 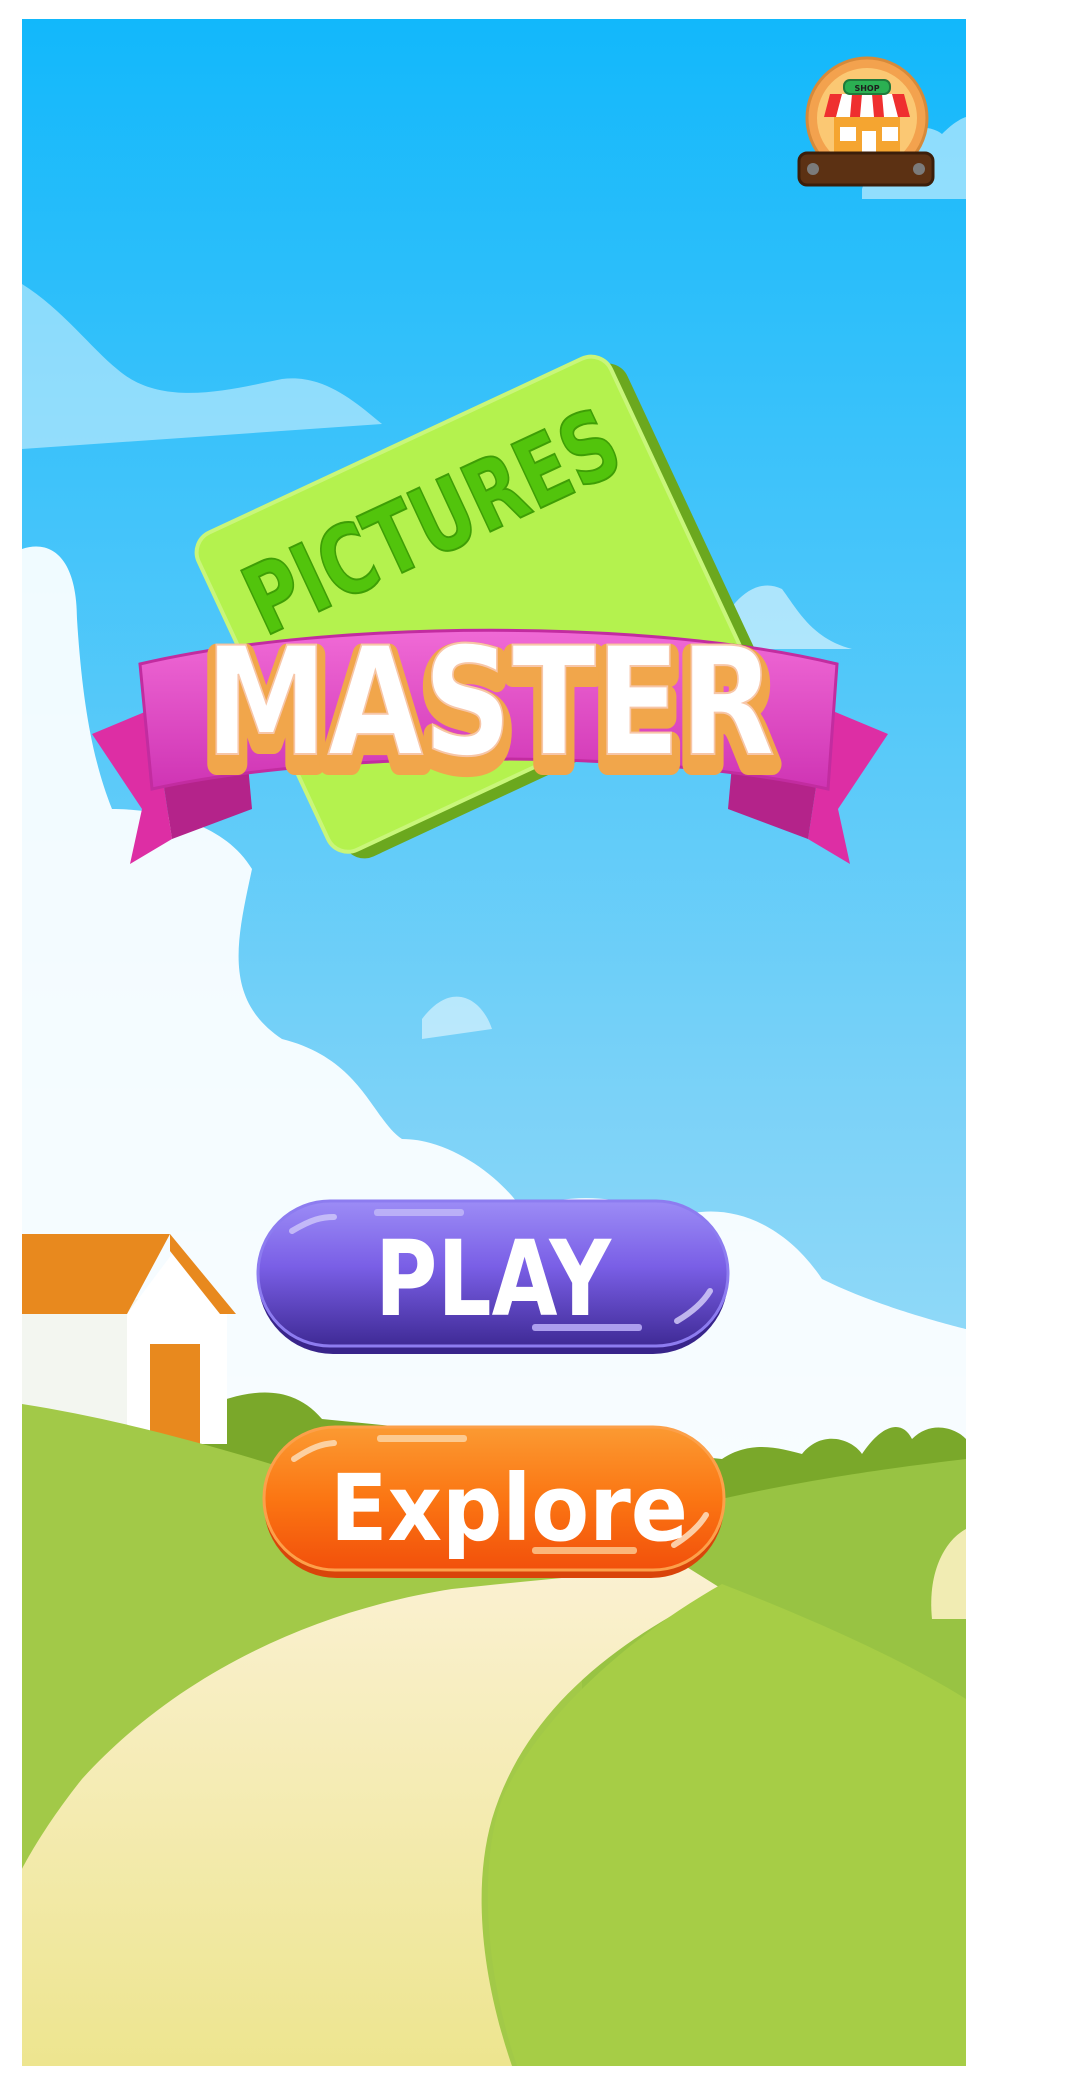 I want to click on logo-line2-face: MASTER, so click(x=490, y=703).